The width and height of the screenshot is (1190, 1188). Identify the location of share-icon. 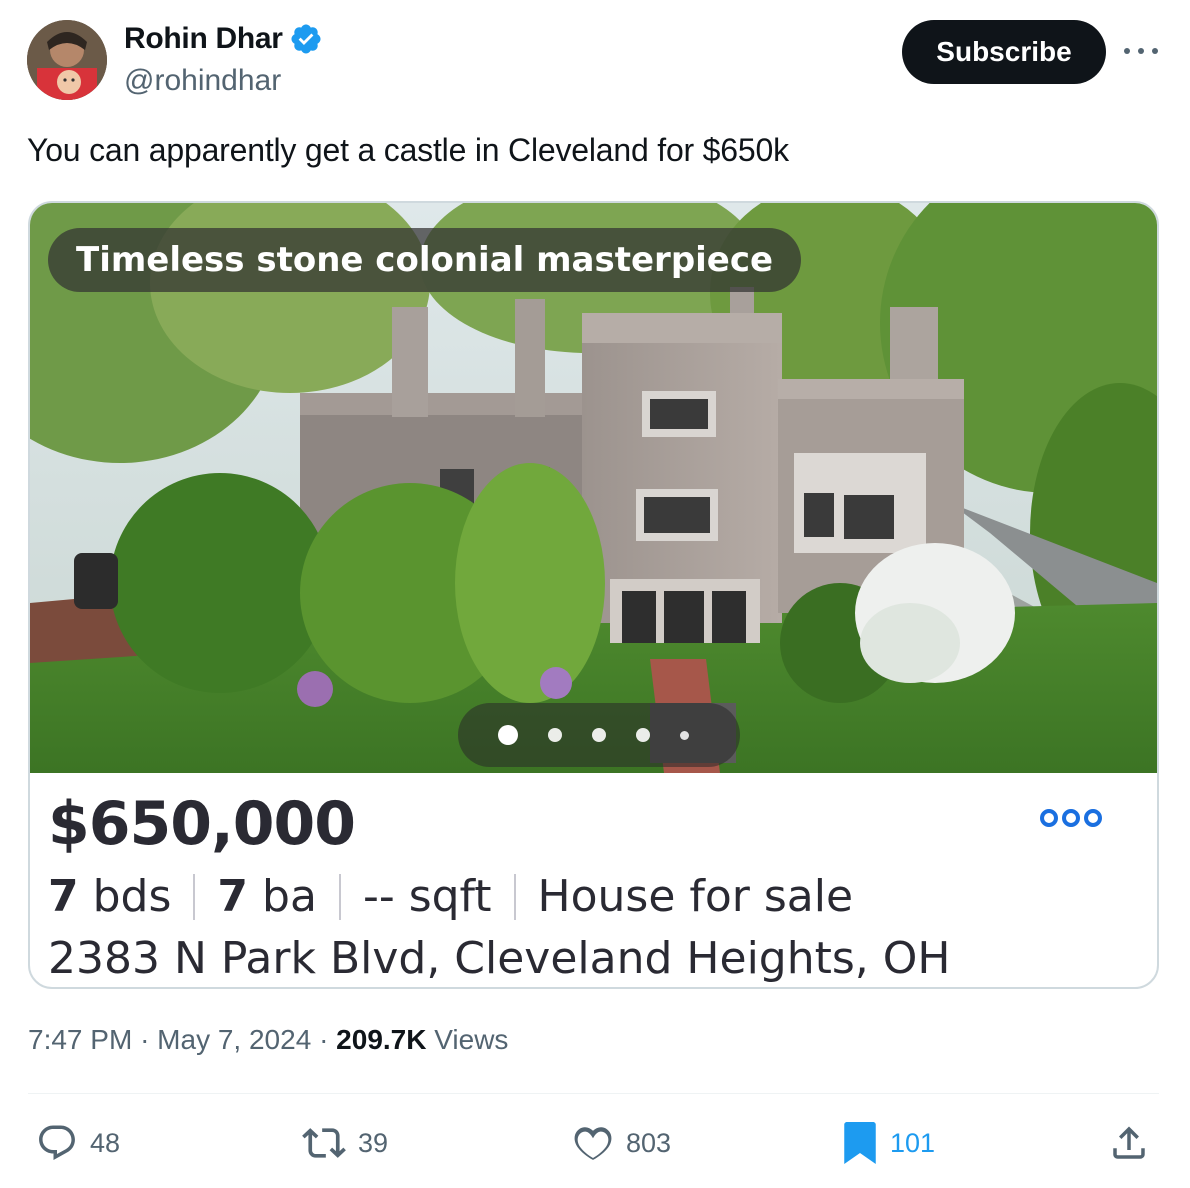
(1129, 1142).